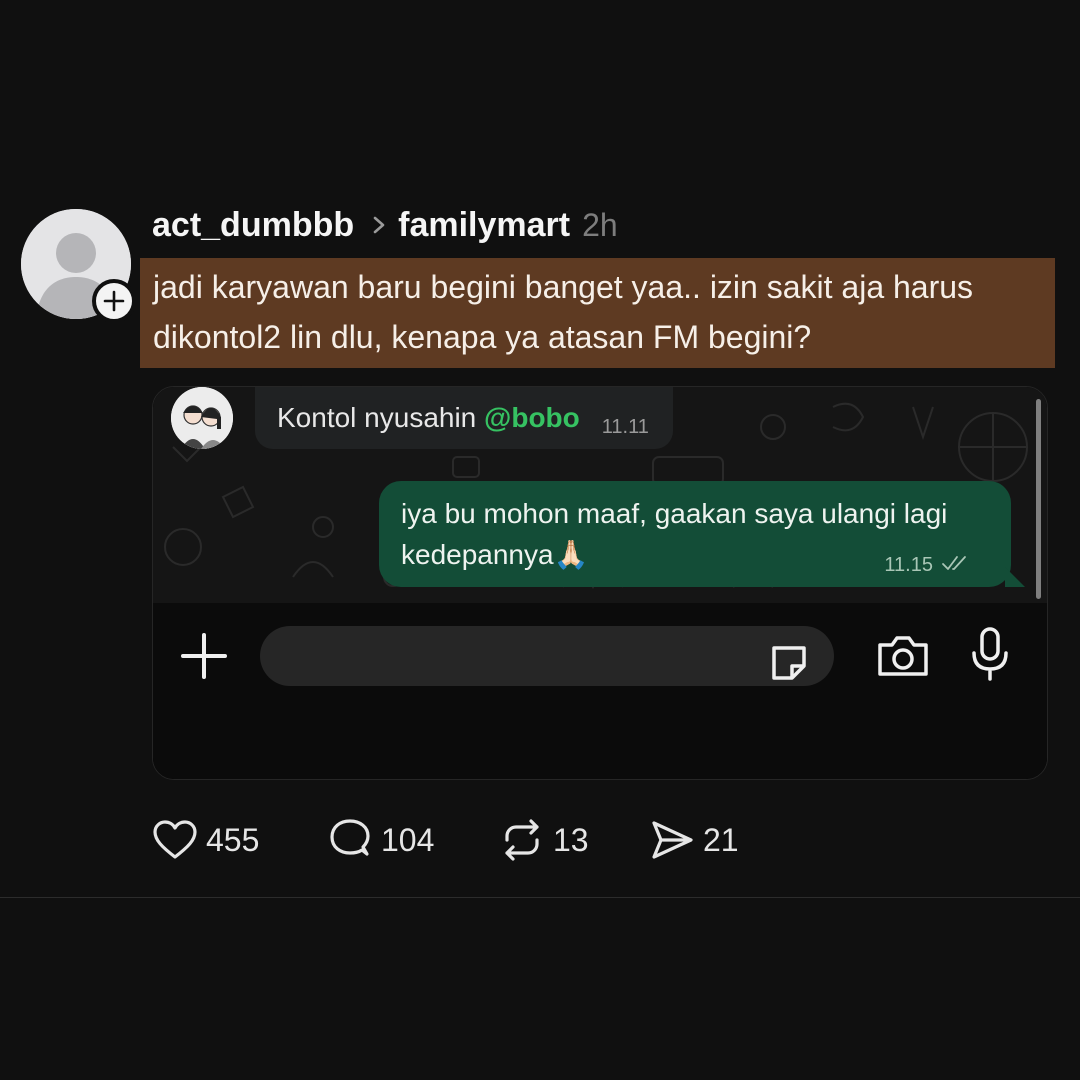  Describe the element at coordinates (908, 565) in the screenshot. I see `outgoing-message-time: 11.15` at that location.